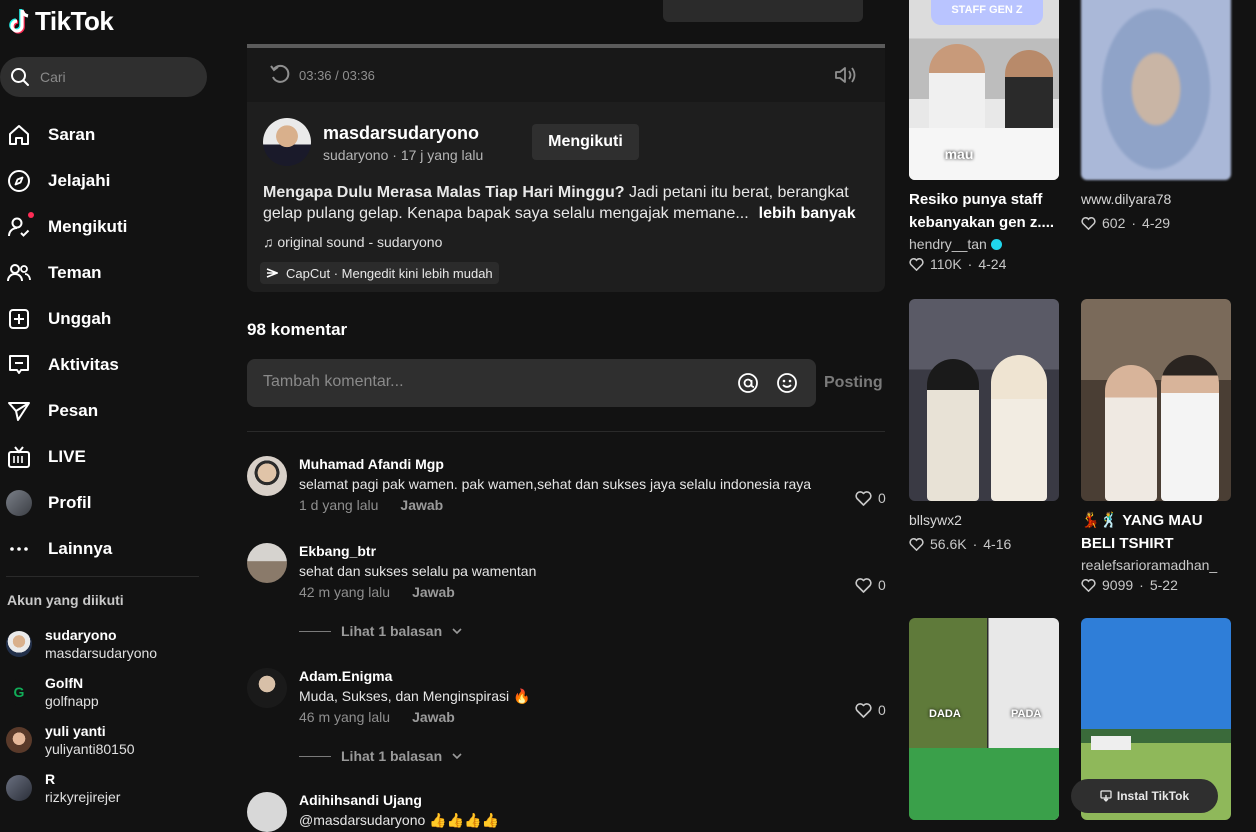  What do you see at coordinates (807, 213) in the screenshot?
I see `see-more-link: lebih banyak` at bounding box center [807, 213].